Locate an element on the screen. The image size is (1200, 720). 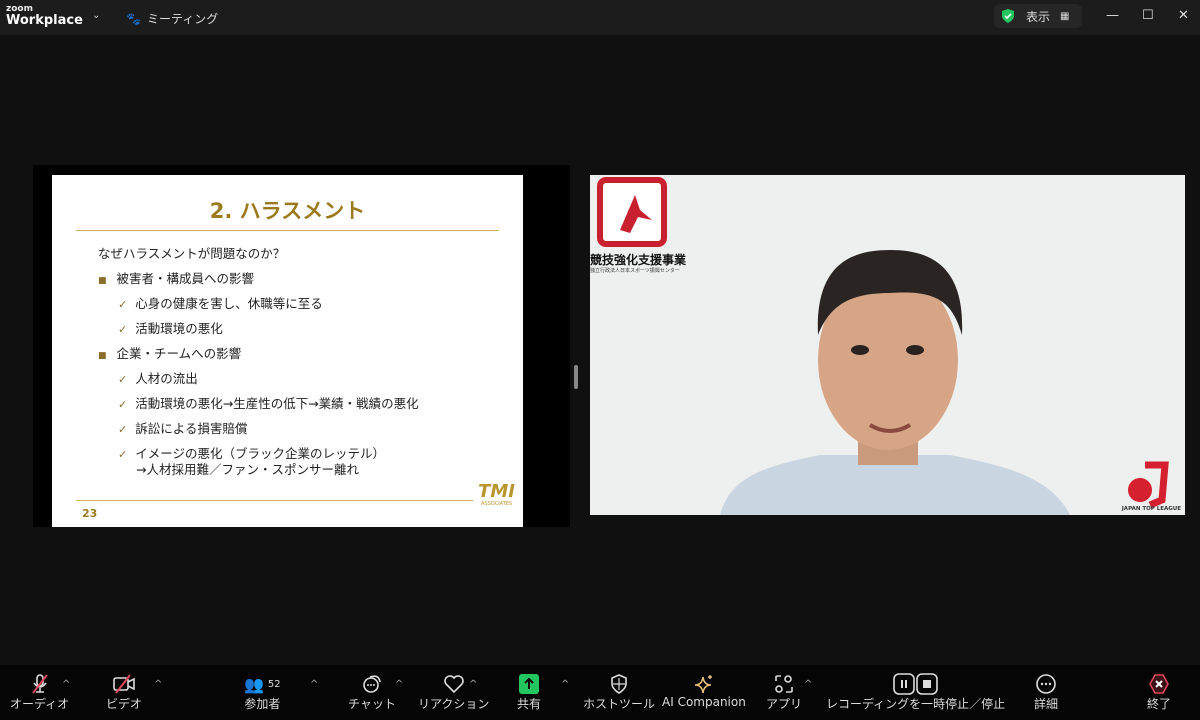
zoom-logo: zoom Workplace is located at coordinates (44, 16).